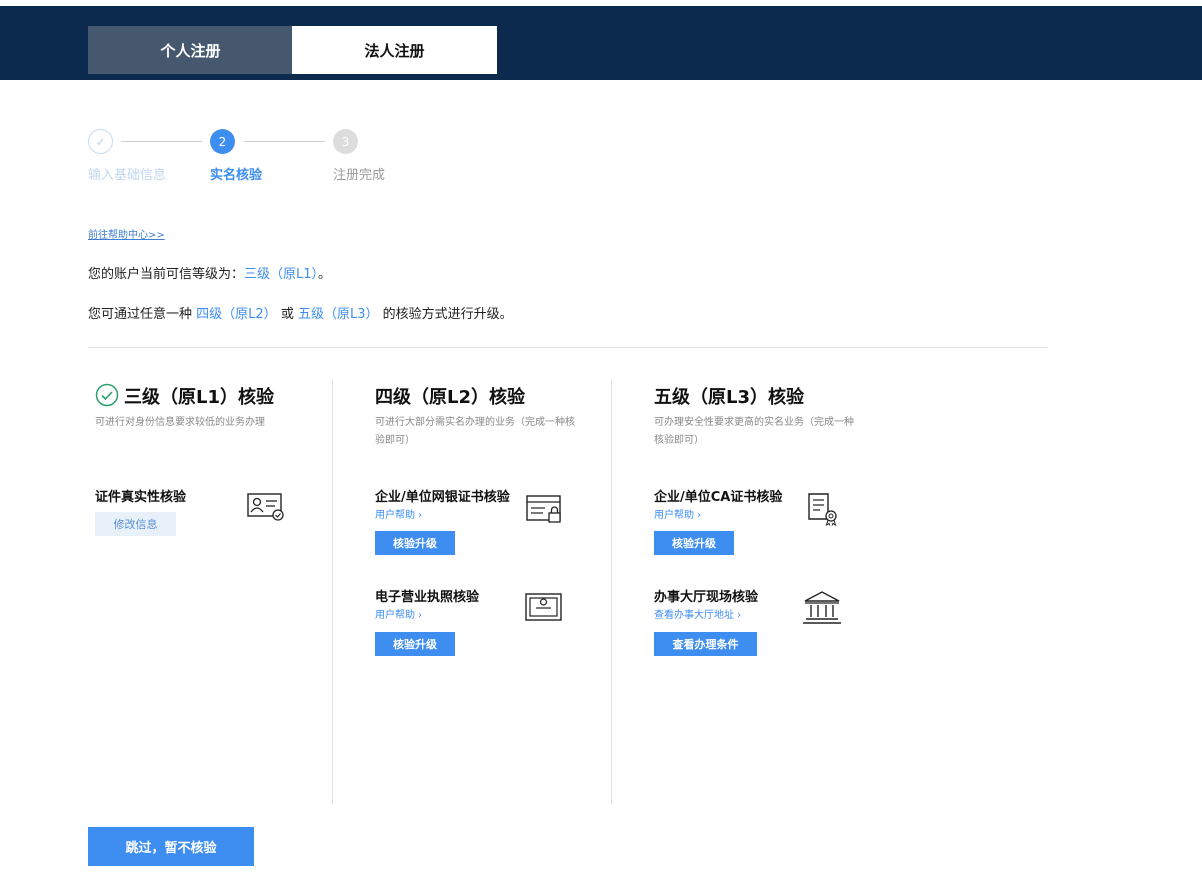 The width and height of the screenshot is (1202, 877). Describe the element at coordinates (450, 397) in the screenshot. I see `level4-title: 四级（原L2）核验` at that location.